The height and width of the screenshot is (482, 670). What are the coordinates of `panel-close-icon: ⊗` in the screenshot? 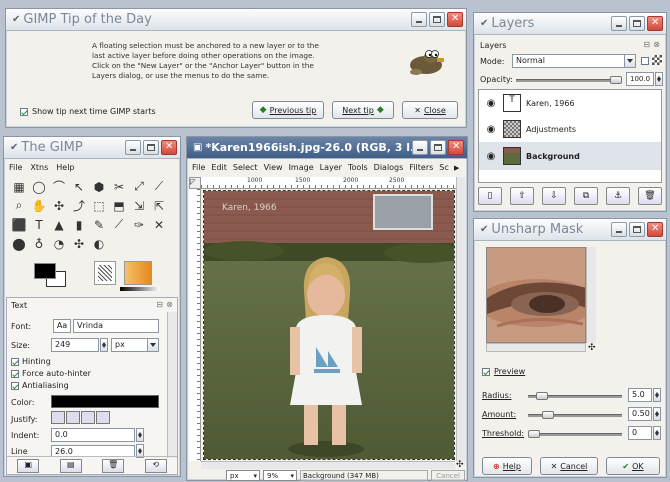 It's located at (656, 44).